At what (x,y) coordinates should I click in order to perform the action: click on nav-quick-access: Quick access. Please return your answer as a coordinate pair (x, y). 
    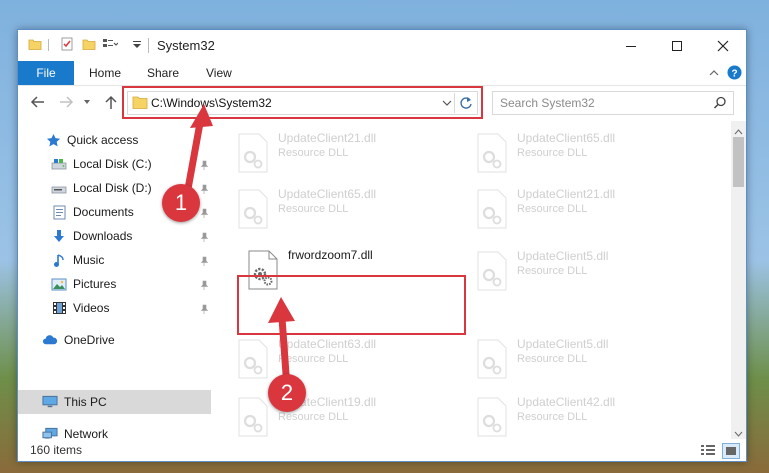
    Looking at the image, I should click on (91, 140).